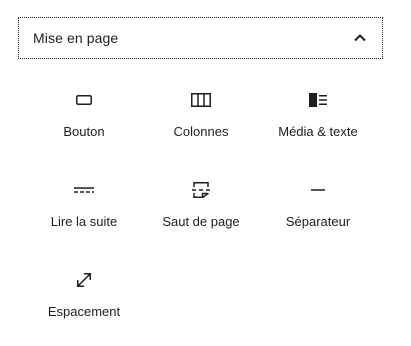 The width and height of the screenshot is (411, 346). Describe the element at coordinates (201, 209) in the screenshot. I see `block-page-break: Saut de page` at that location.